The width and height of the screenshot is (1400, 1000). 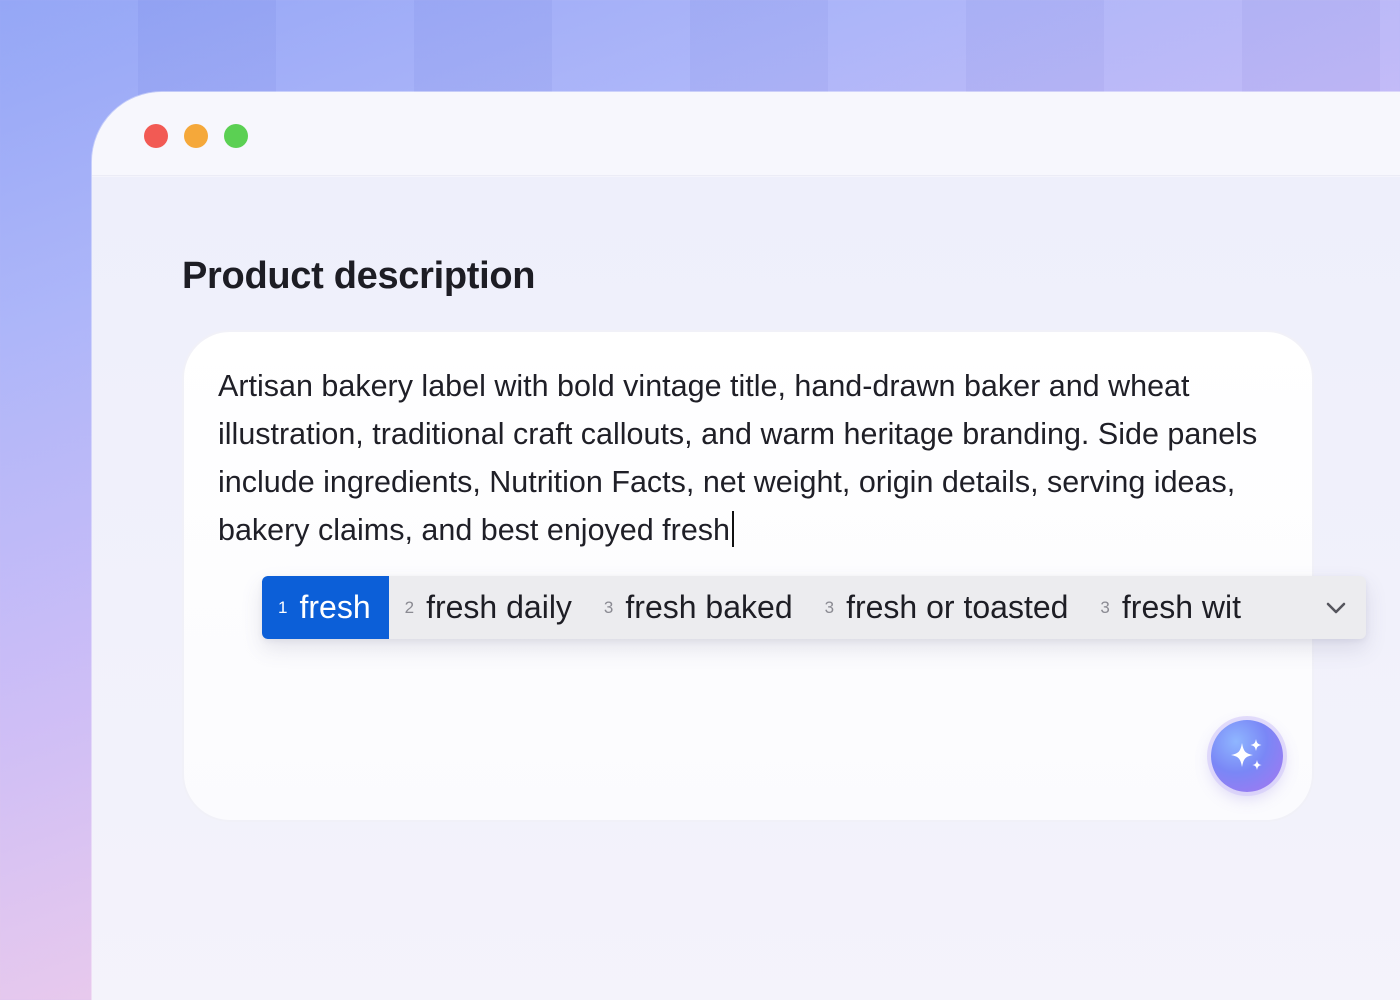 I want to click on page-title: Product description, so click(x=359, y=276).